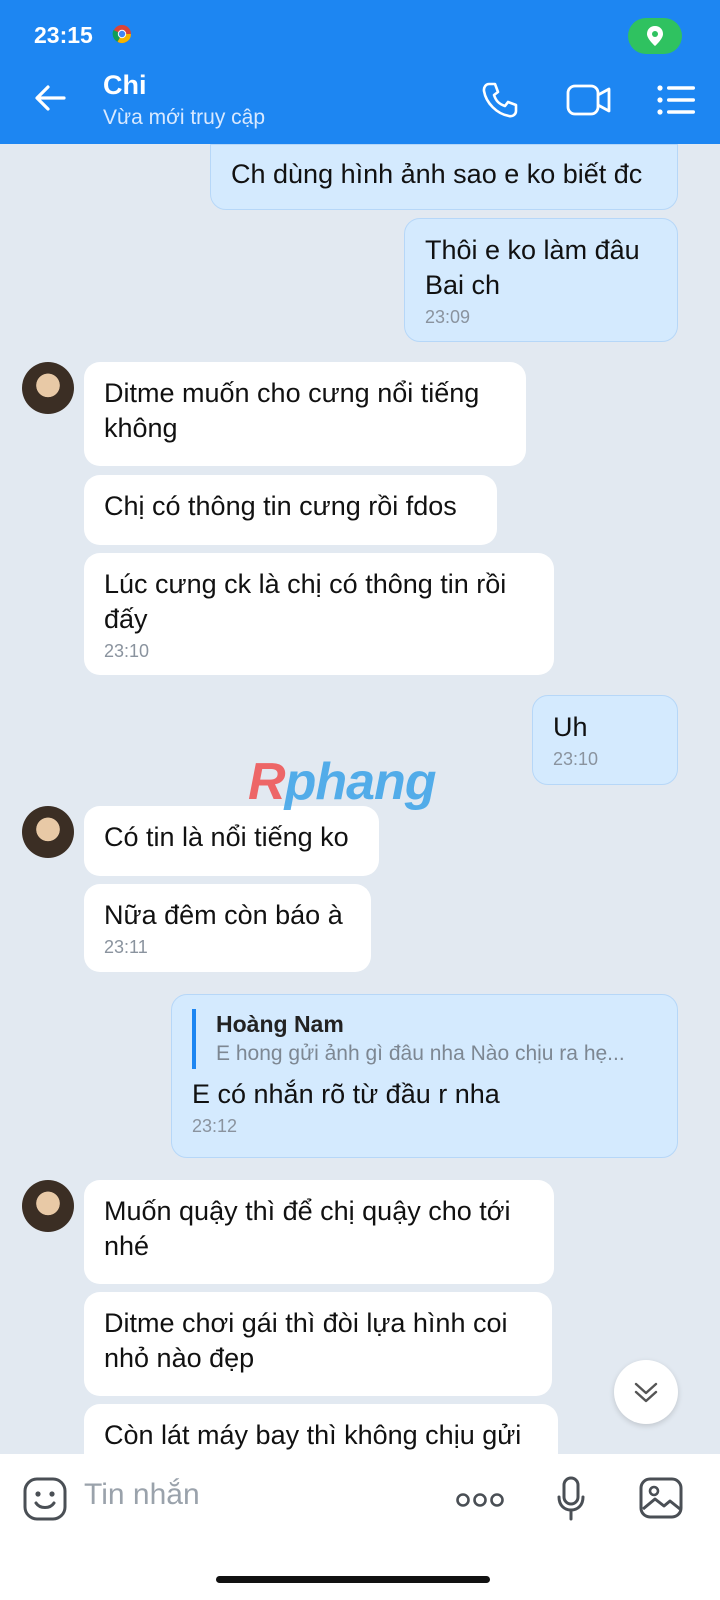  I want to click on message-bubble-outgoing: Thôi e ko làm đâu Bai ch 23:09, so click(541, 280).